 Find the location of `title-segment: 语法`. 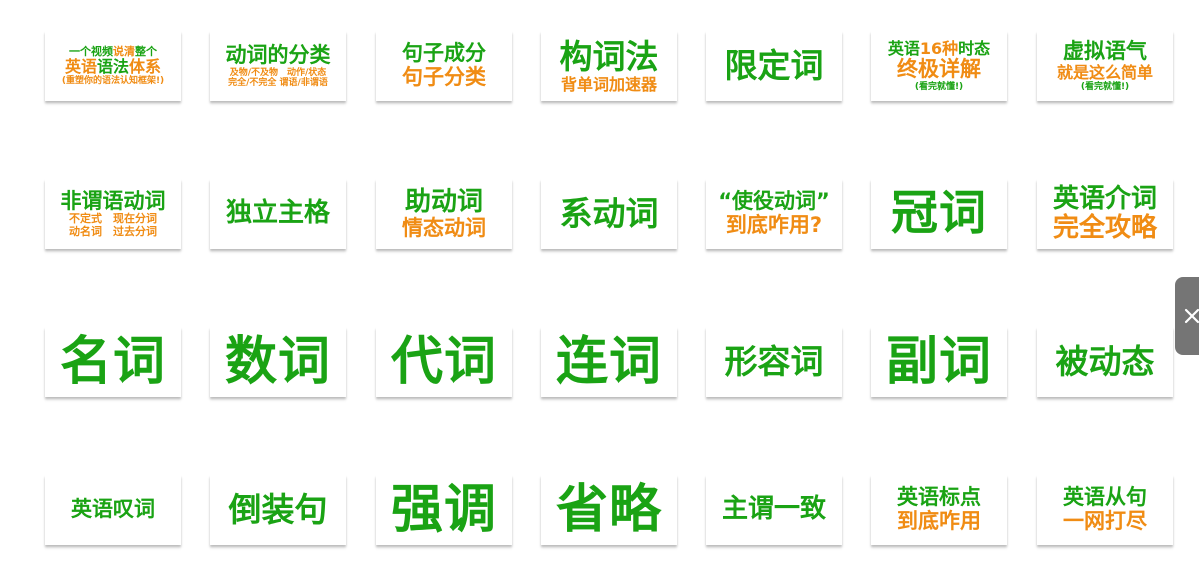

title-segment: 语法 is located at coordinates (112, 67).